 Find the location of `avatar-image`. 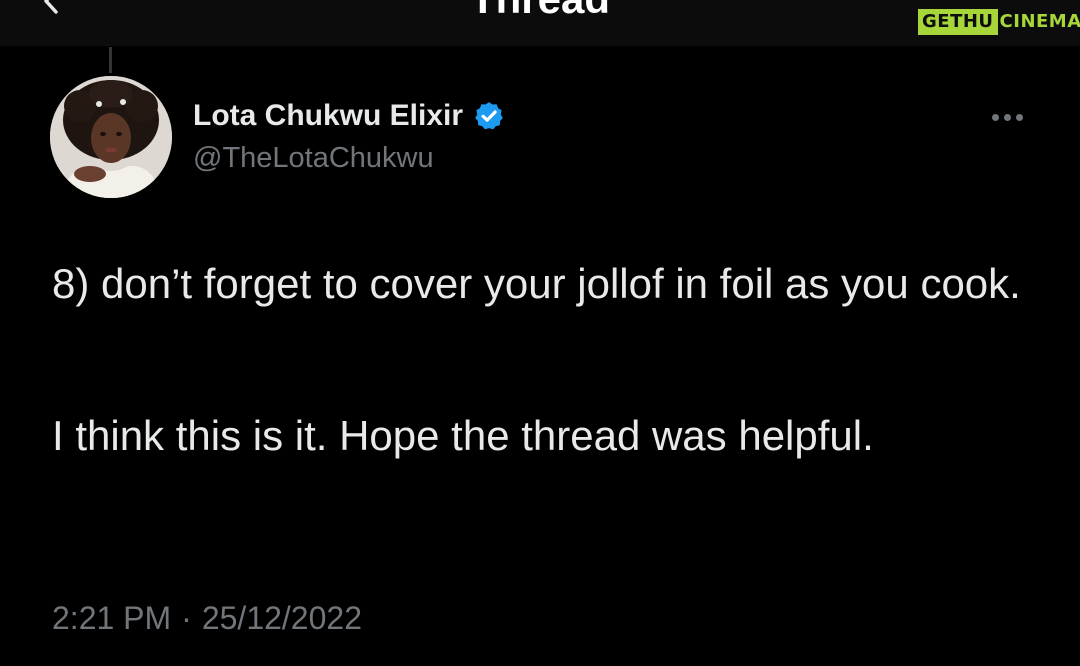

avatar-image is located at coordinates (111, 137).